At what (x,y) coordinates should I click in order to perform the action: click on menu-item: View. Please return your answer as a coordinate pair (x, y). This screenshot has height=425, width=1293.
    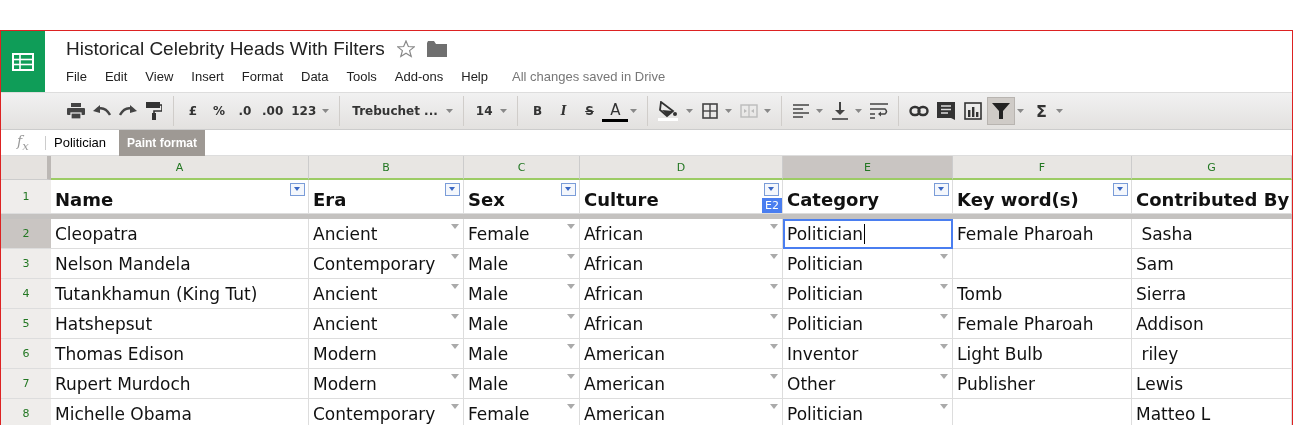
    Looking at the image, I should click on (159, 76).